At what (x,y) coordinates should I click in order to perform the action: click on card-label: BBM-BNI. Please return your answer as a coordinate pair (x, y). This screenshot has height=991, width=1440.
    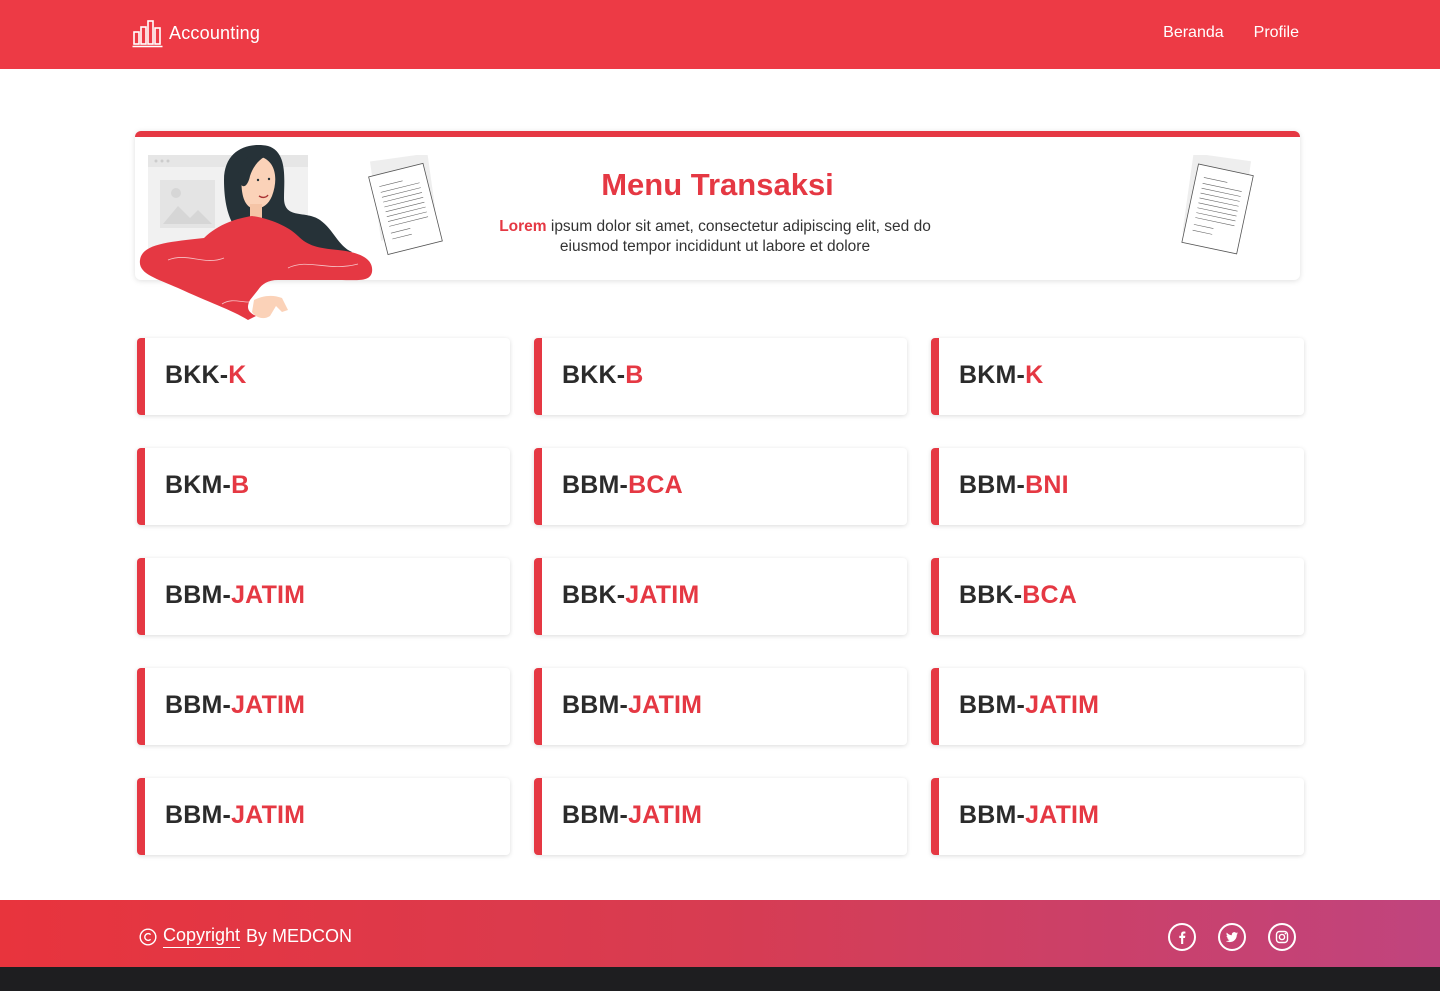
    Looking at the image, I should click on (1014, 485).